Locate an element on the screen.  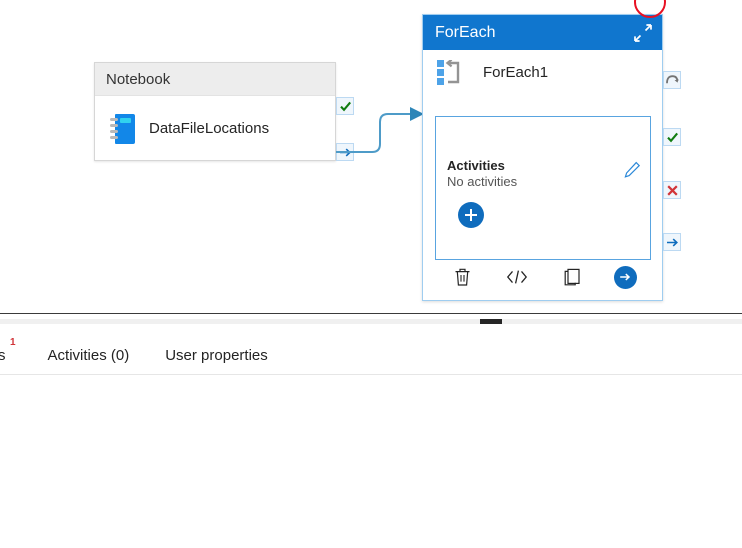
tab-settings: ings 1 is located at coordinates (8, 350).